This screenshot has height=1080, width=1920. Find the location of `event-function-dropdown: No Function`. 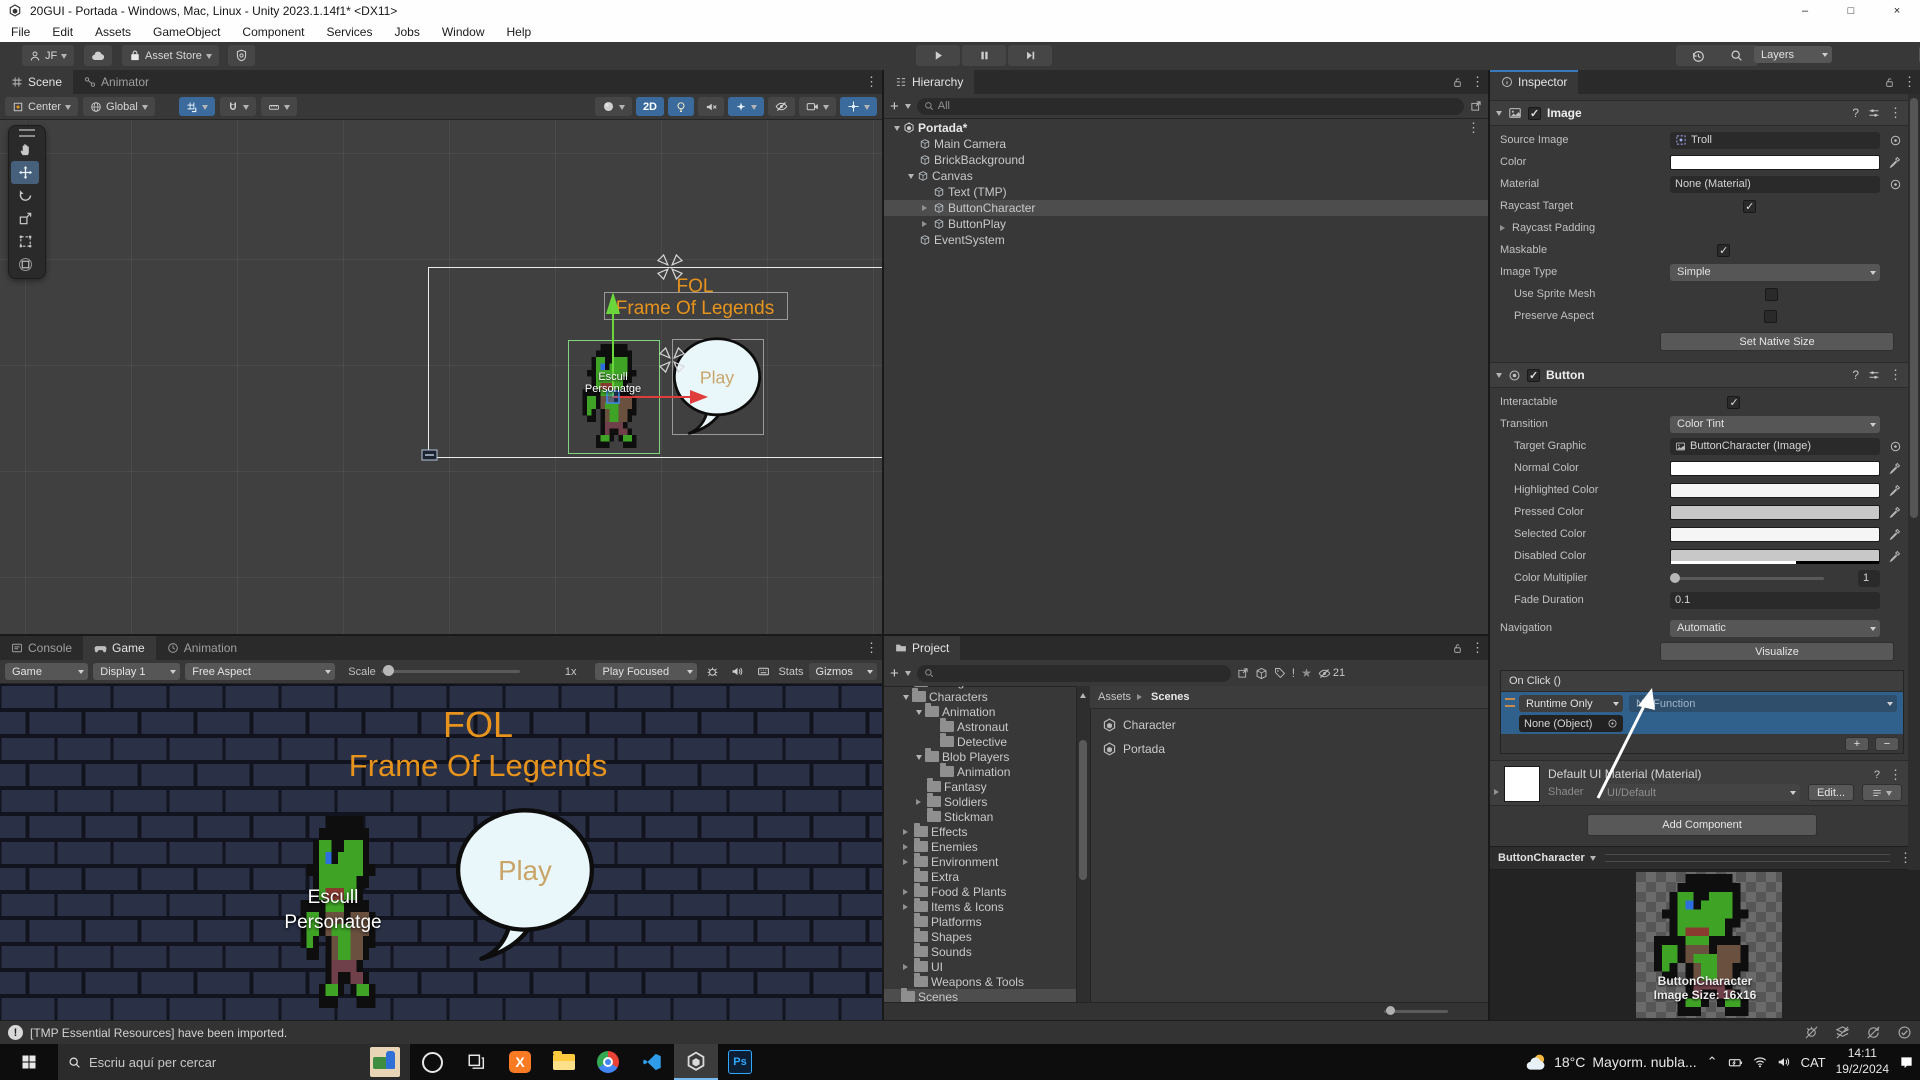

event-function-dropdown: No Function is located at coordinates (1763, 703).